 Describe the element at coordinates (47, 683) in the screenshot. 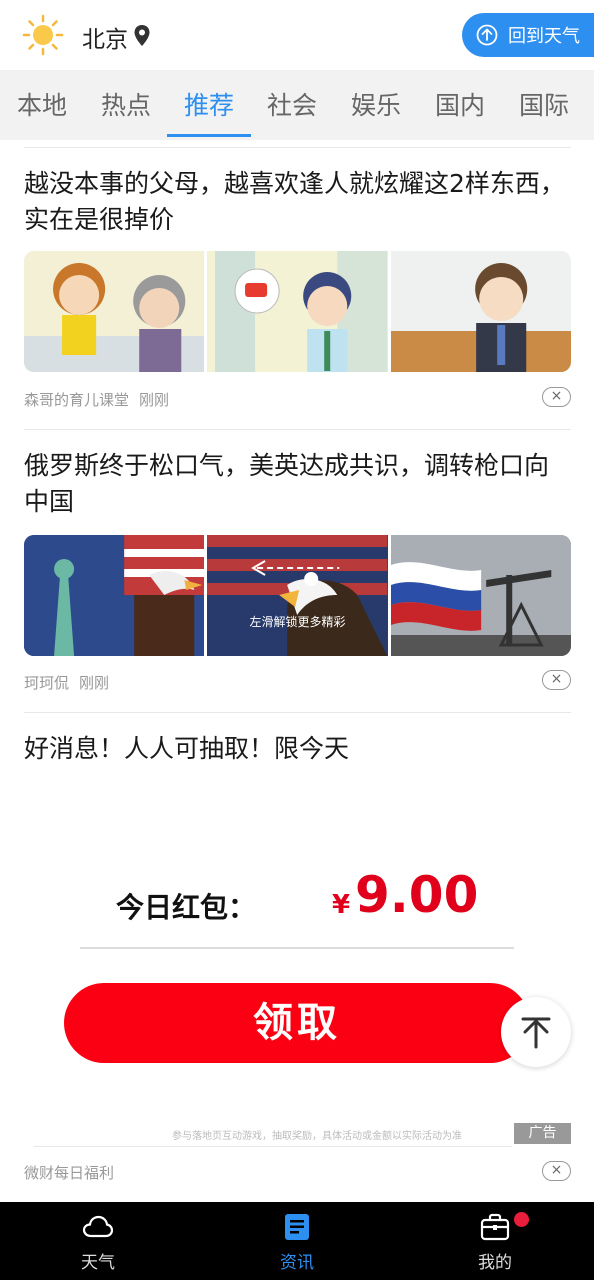

I see `article-source: 珂珂侃` at that location.